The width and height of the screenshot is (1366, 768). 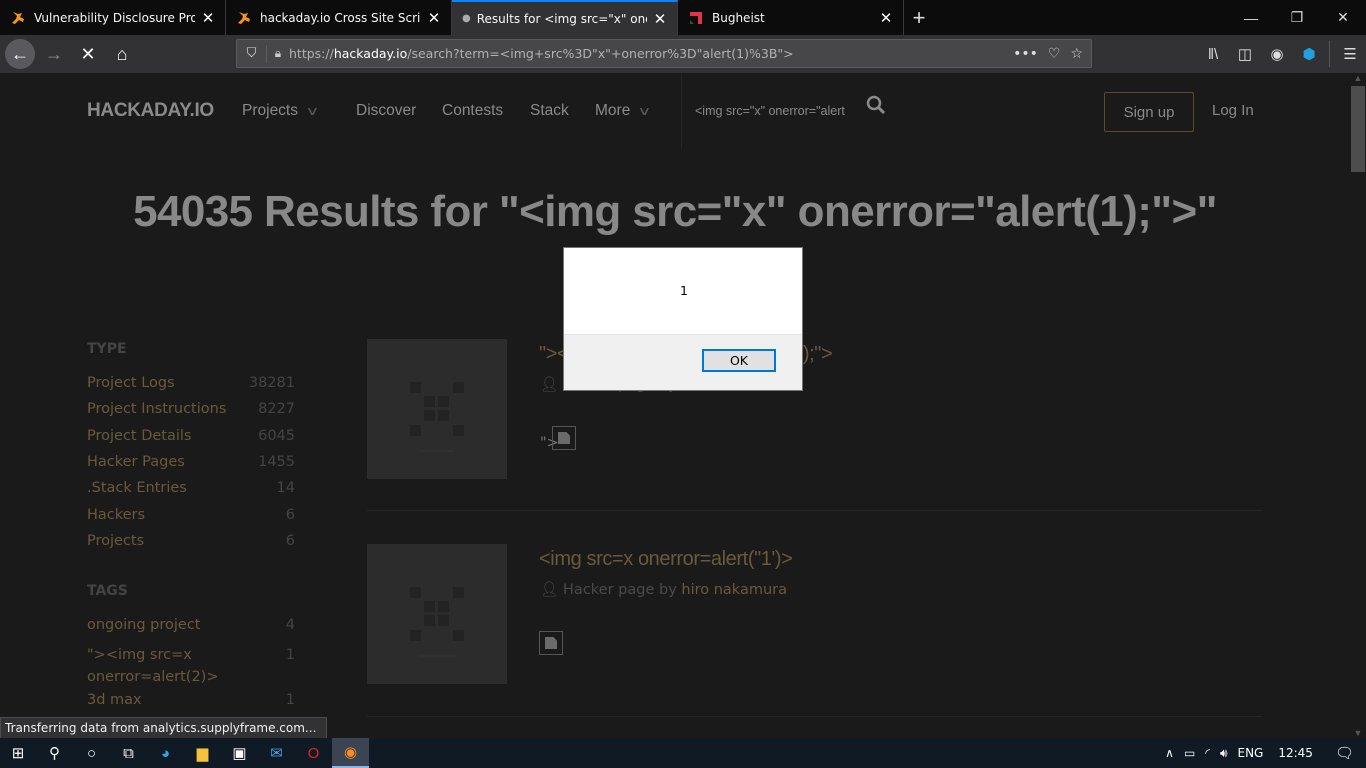 I want to click on filter-count: 6045, so click(x=276, y=436).